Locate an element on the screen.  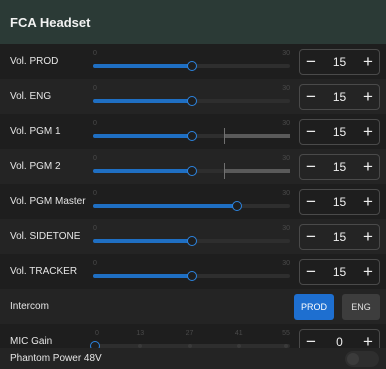
phantom-label: Phantom Power 48V is located at coordinates (56, 358).